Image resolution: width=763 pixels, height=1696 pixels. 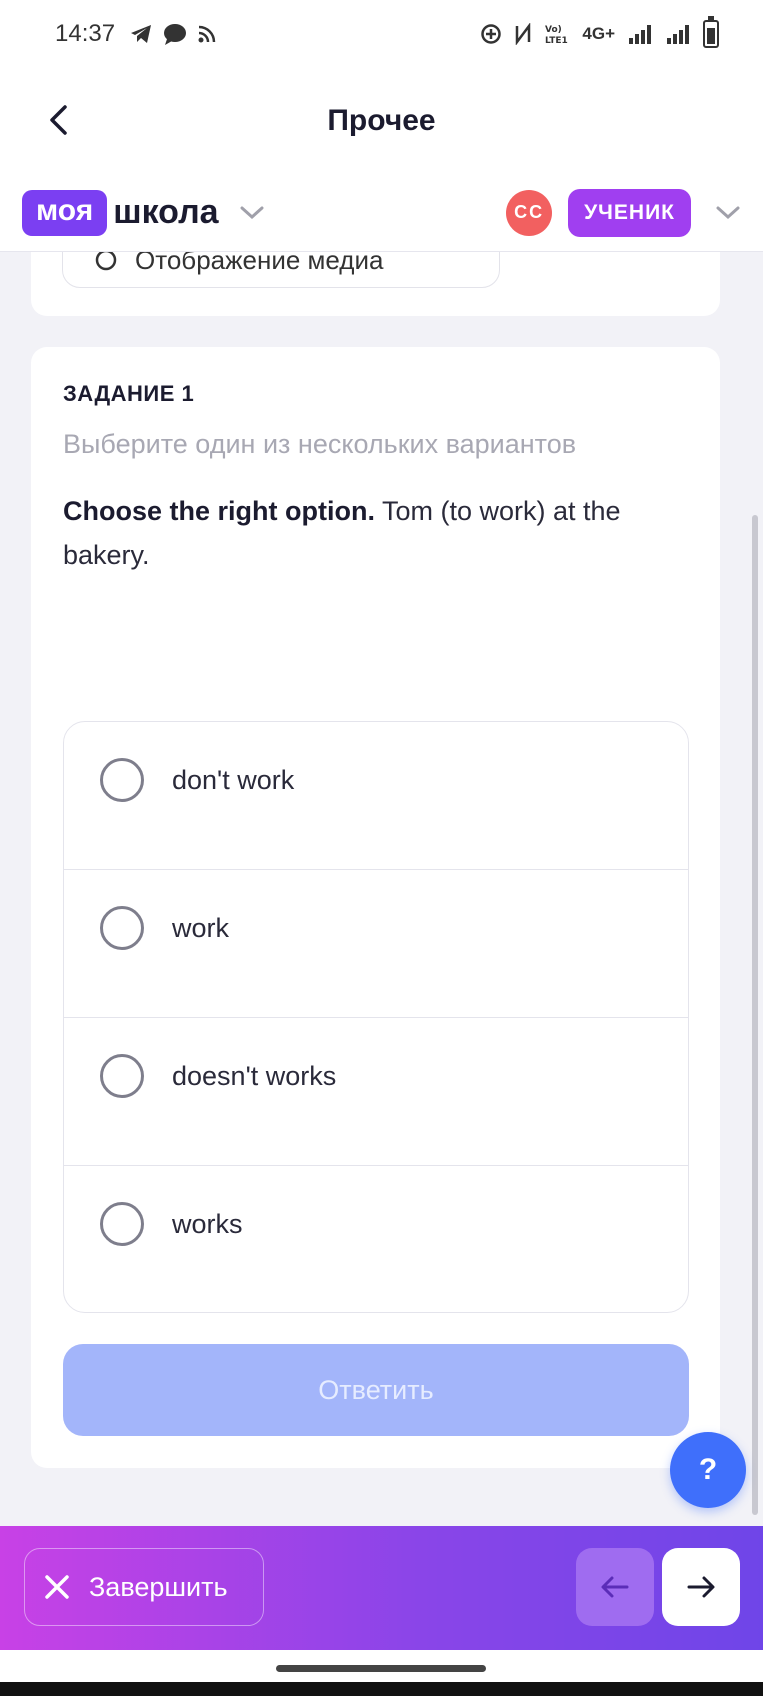 I want to click on network-type: 4G+, so click(x=598, y=33).